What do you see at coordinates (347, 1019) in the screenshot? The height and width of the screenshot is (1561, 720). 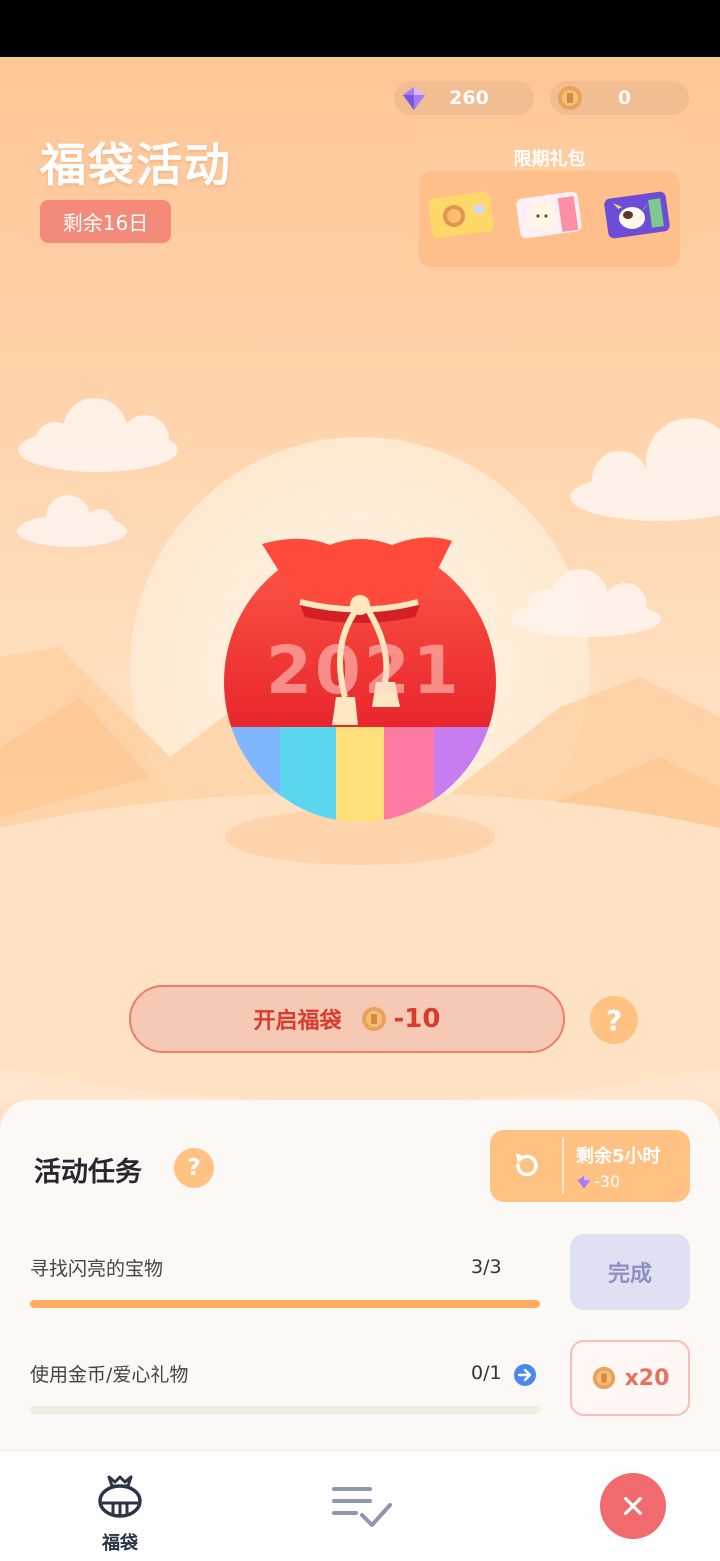 I see `open-bag-button: 开启福袋 -10` at bounding box center [347, 1019].